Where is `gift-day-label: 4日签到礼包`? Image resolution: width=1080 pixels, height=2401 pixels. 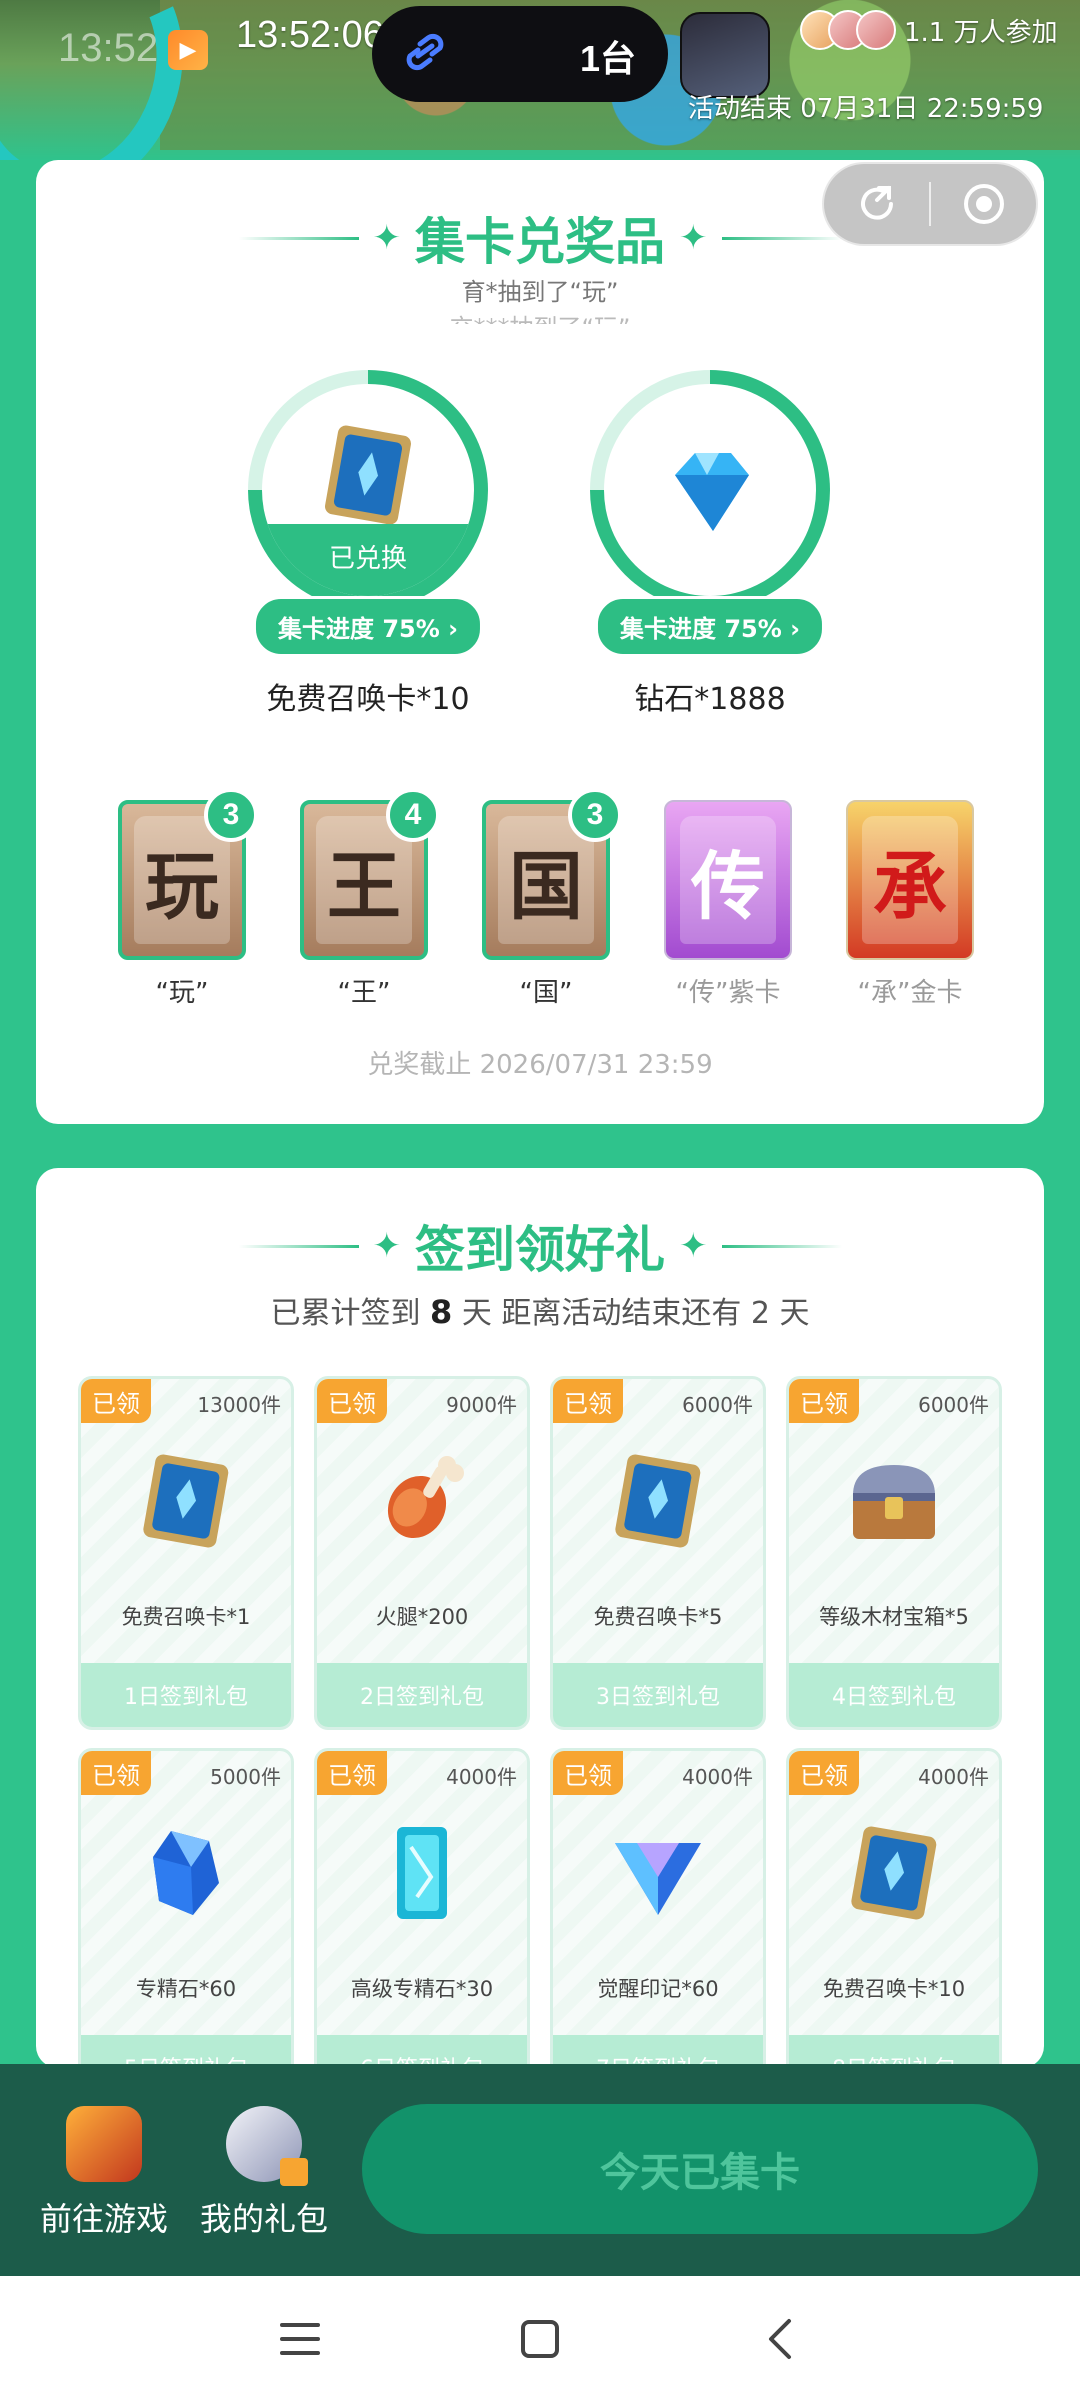
gift-day-label: 4日签到礼包 is located at coordinates (894, 1695).